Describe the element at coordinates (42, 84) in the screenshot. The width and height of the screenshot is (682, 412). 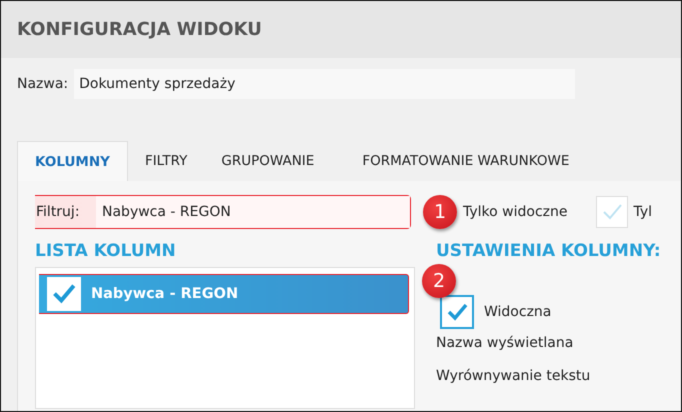
I see `name-label: Nazwa:` at that location.